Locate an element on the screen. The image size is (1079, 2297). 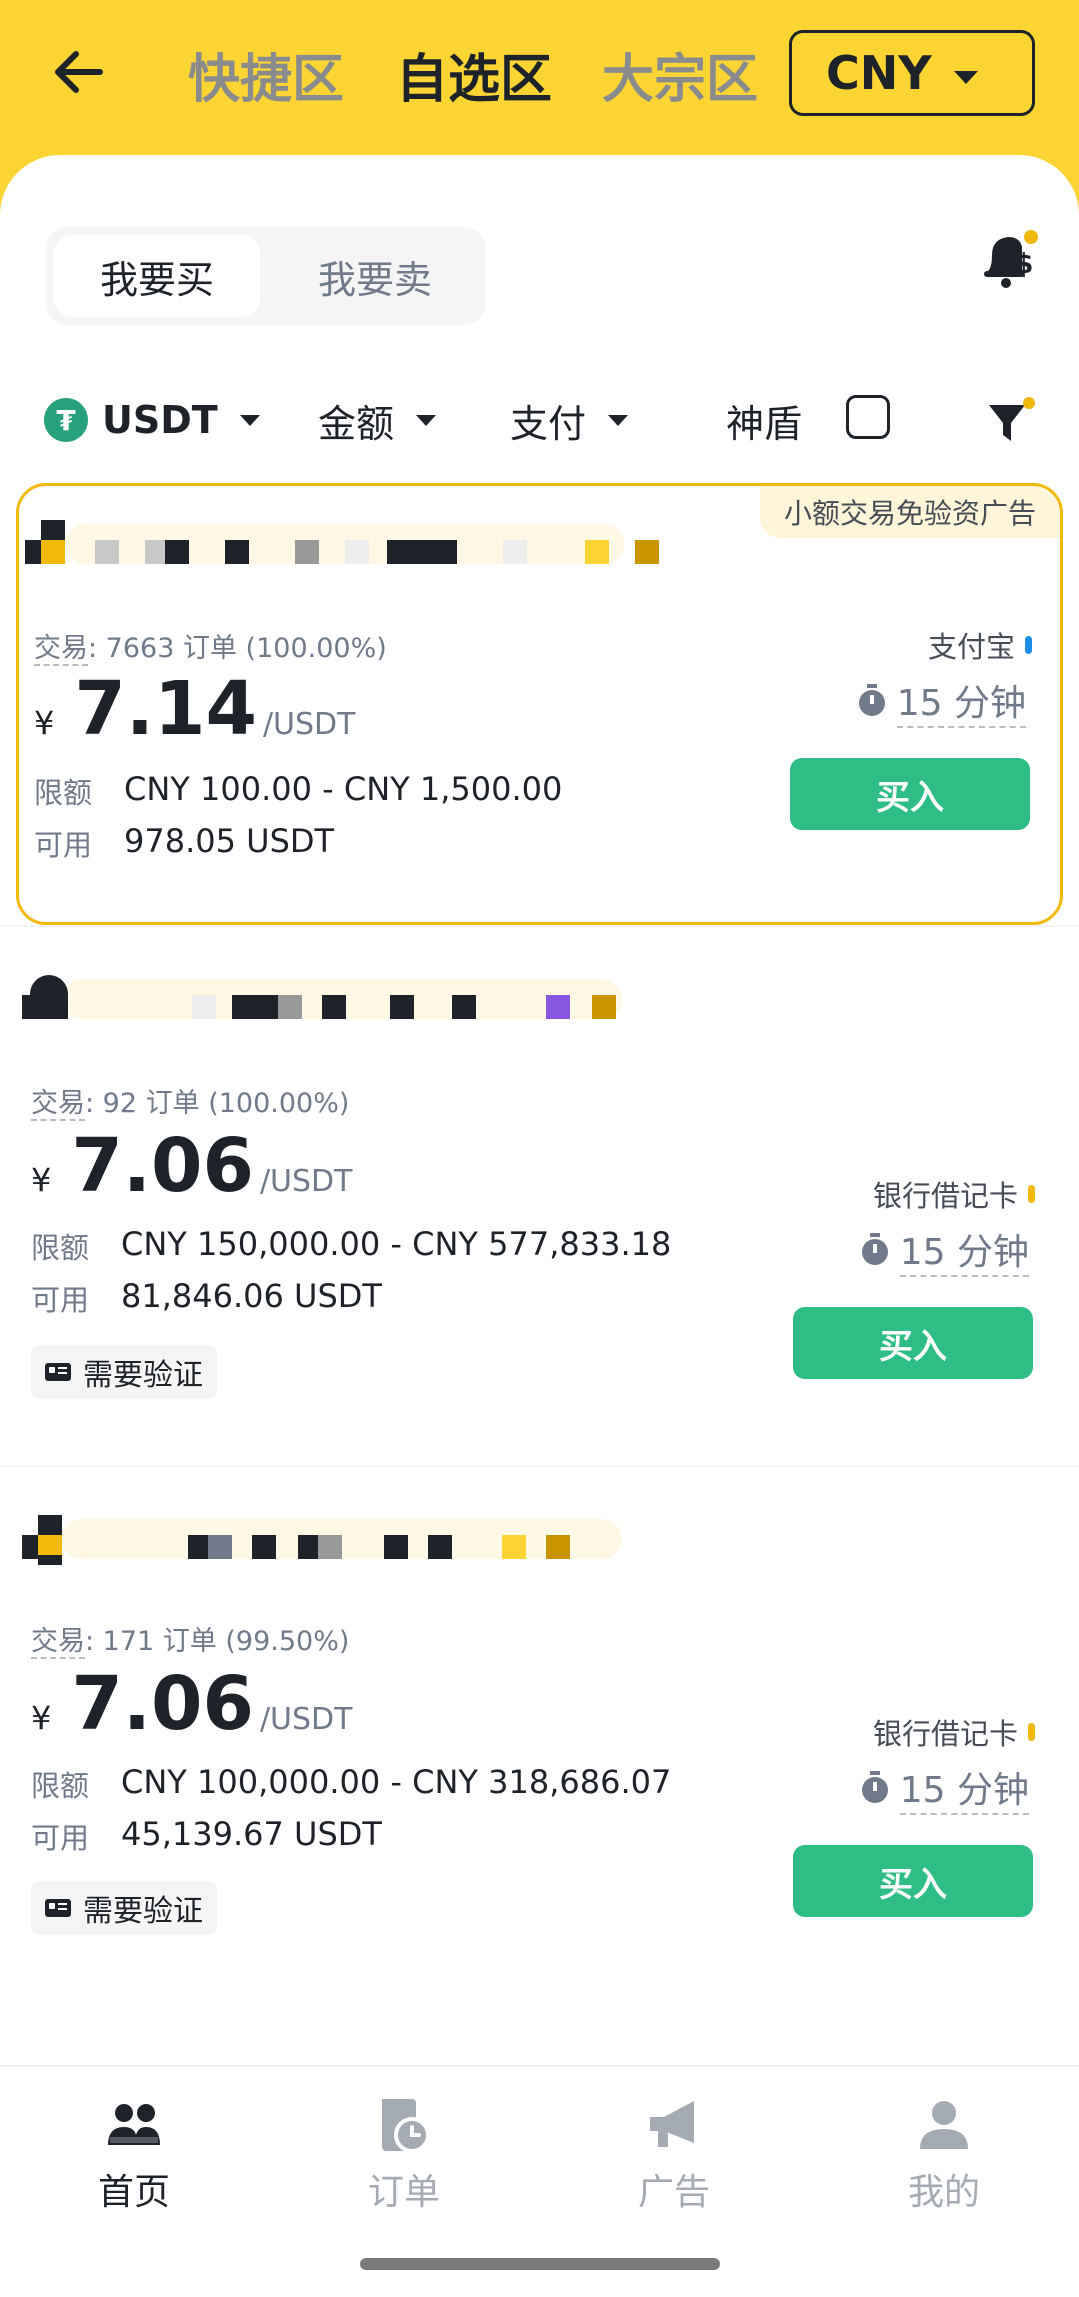
nav-ads: 广告 is located at coordinates (674, 2155).